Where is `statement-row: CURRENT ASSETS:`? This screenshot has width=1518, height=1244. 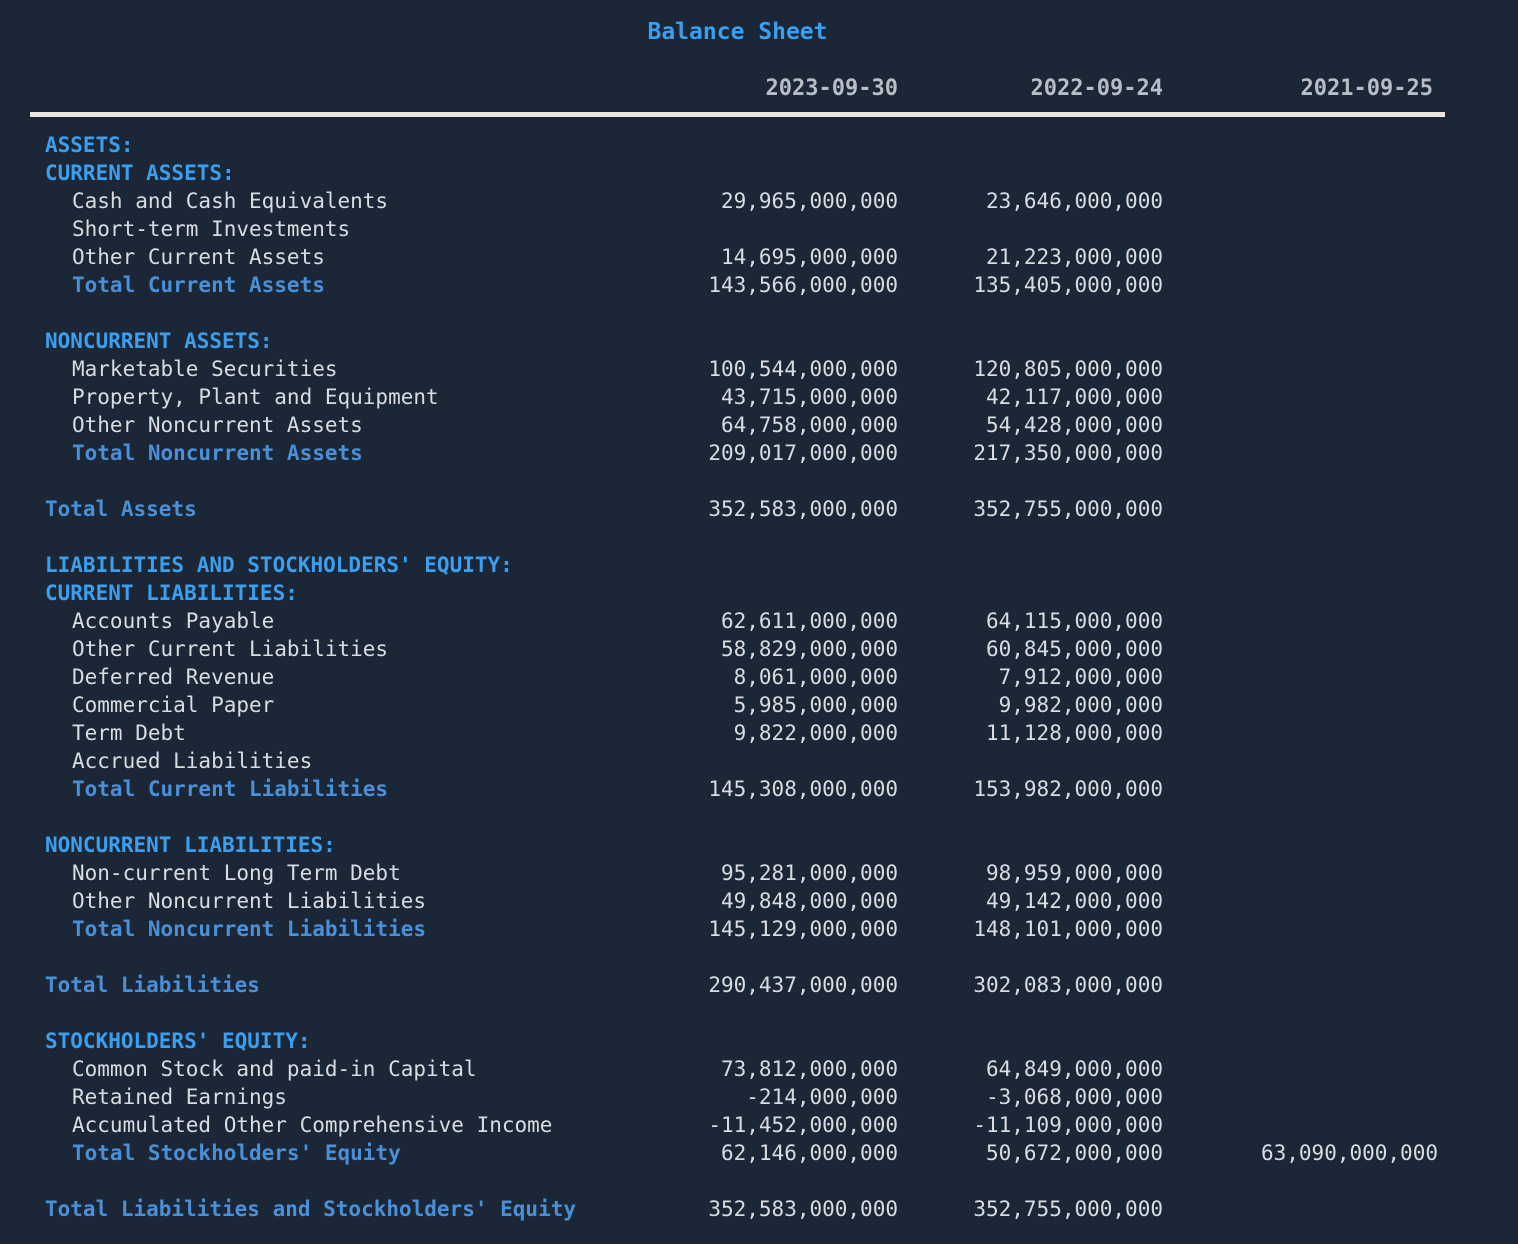
statement-row: CURRENT ASSETS: is located at coordinates (759, 173).